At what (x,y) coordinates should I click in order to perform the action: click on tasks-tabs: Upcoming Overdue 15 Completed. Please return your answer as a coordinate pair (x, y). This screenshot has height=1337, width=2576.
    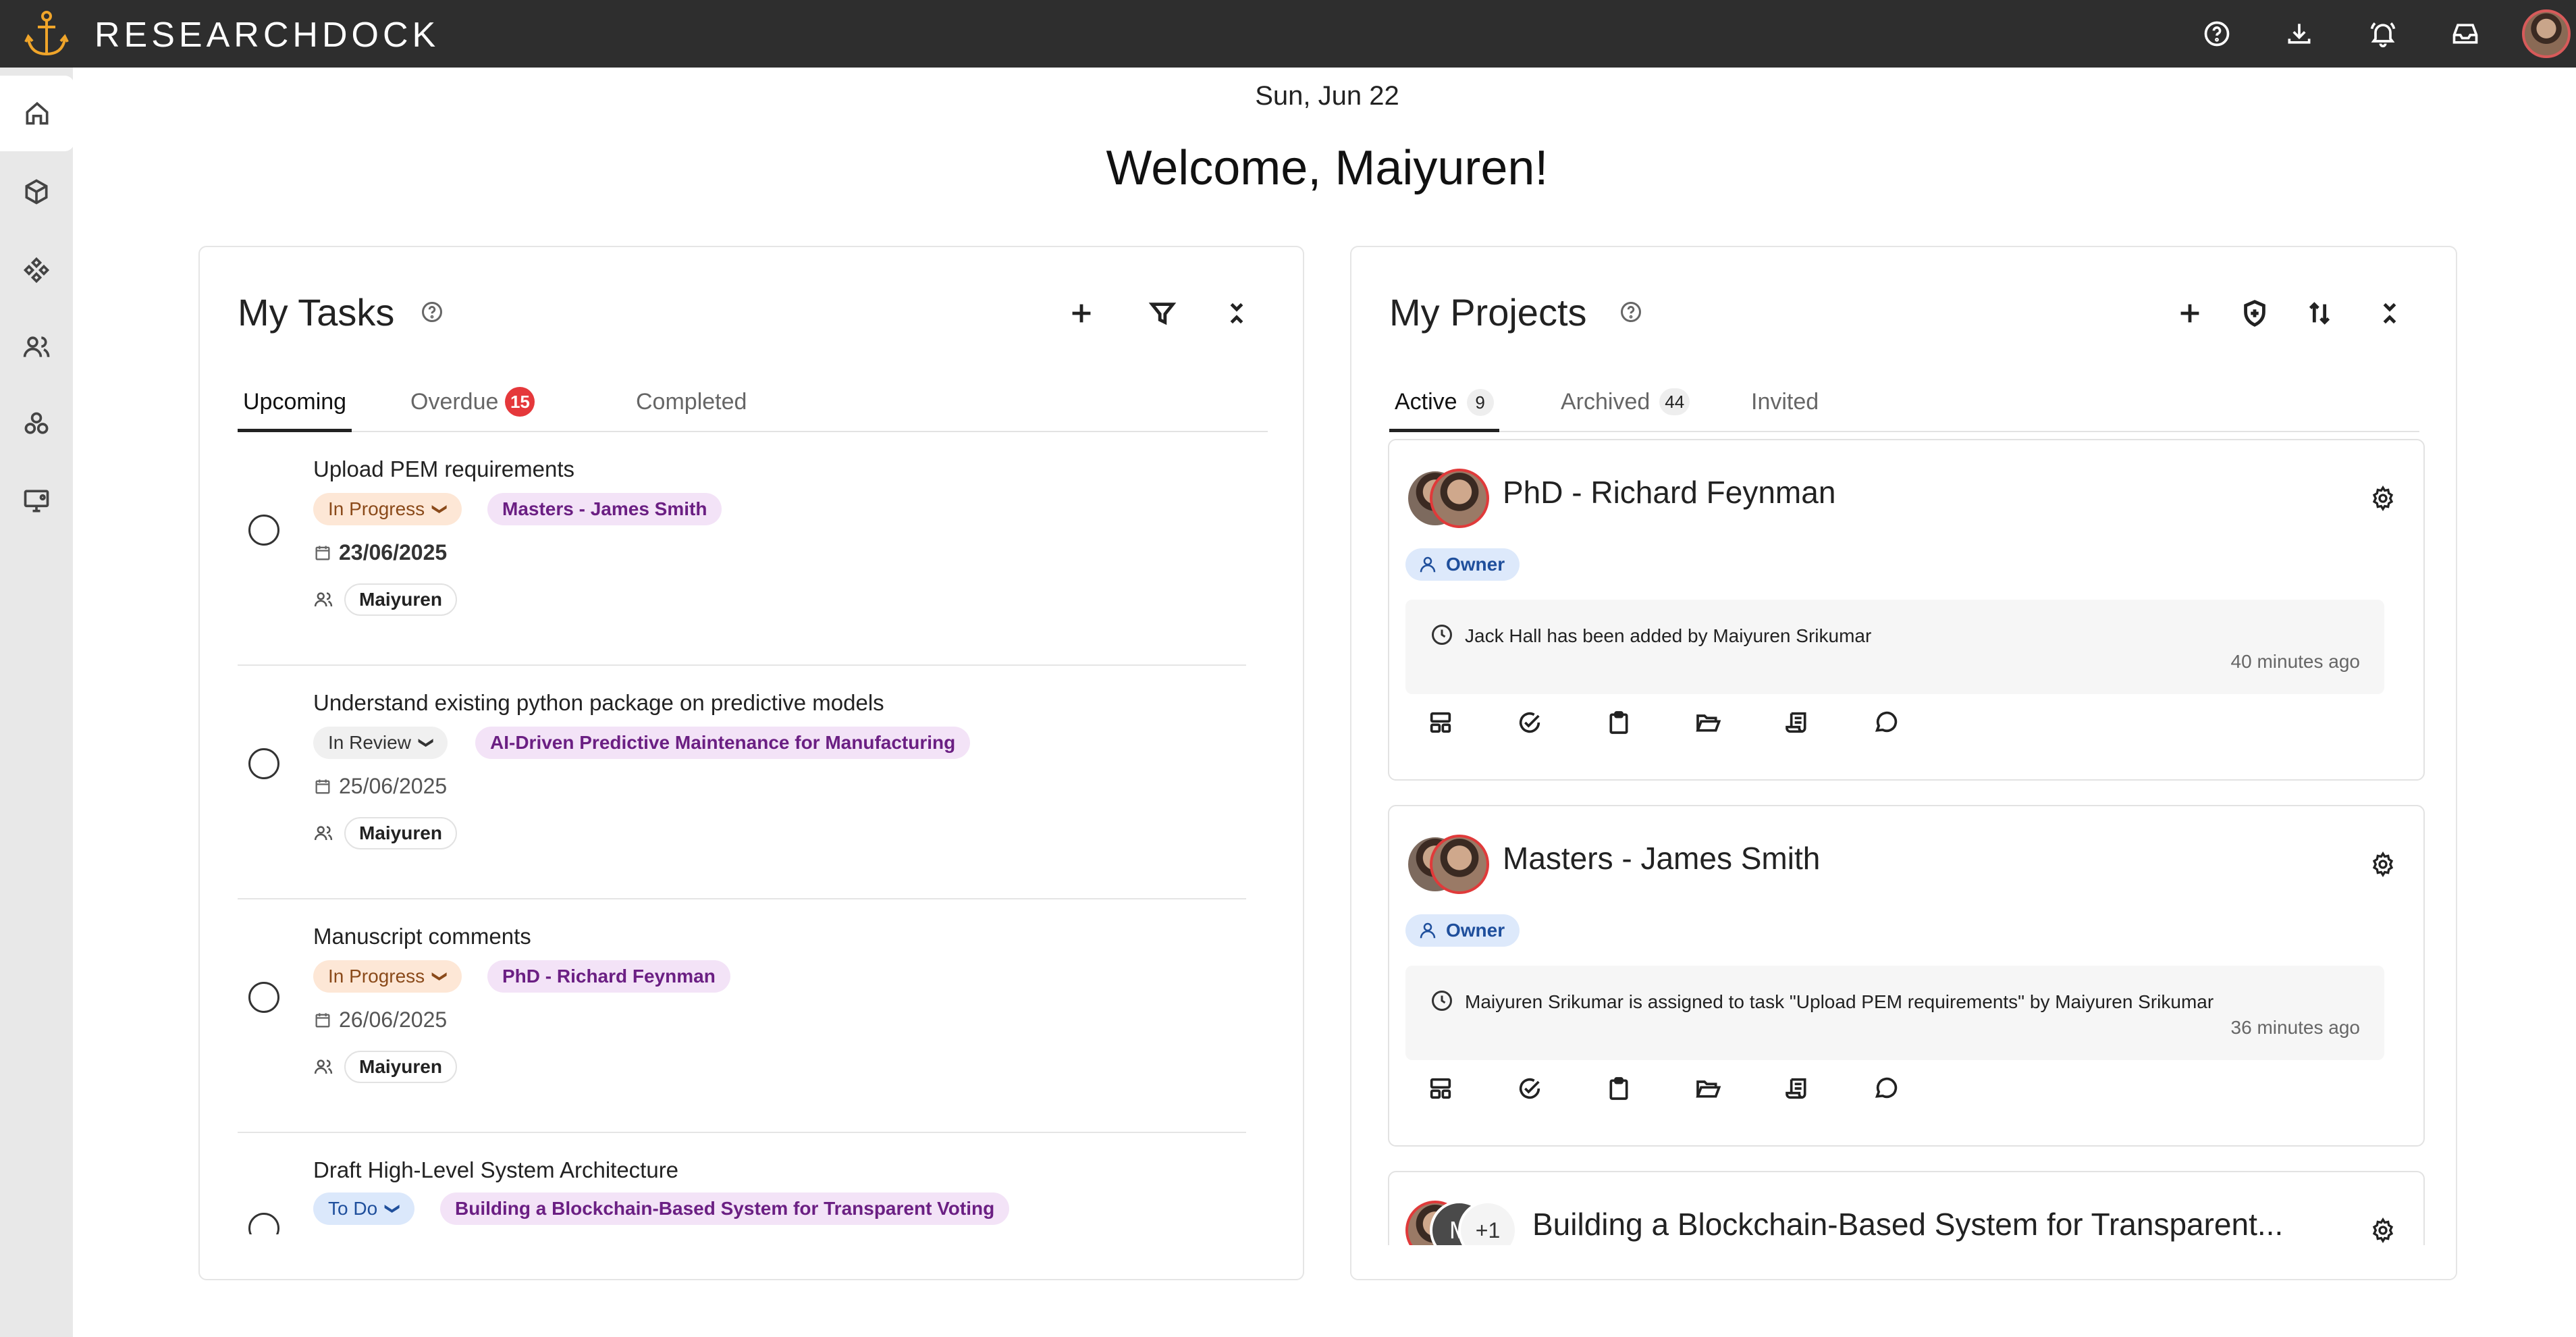
    Looking at the image, I should click on (753, 403).